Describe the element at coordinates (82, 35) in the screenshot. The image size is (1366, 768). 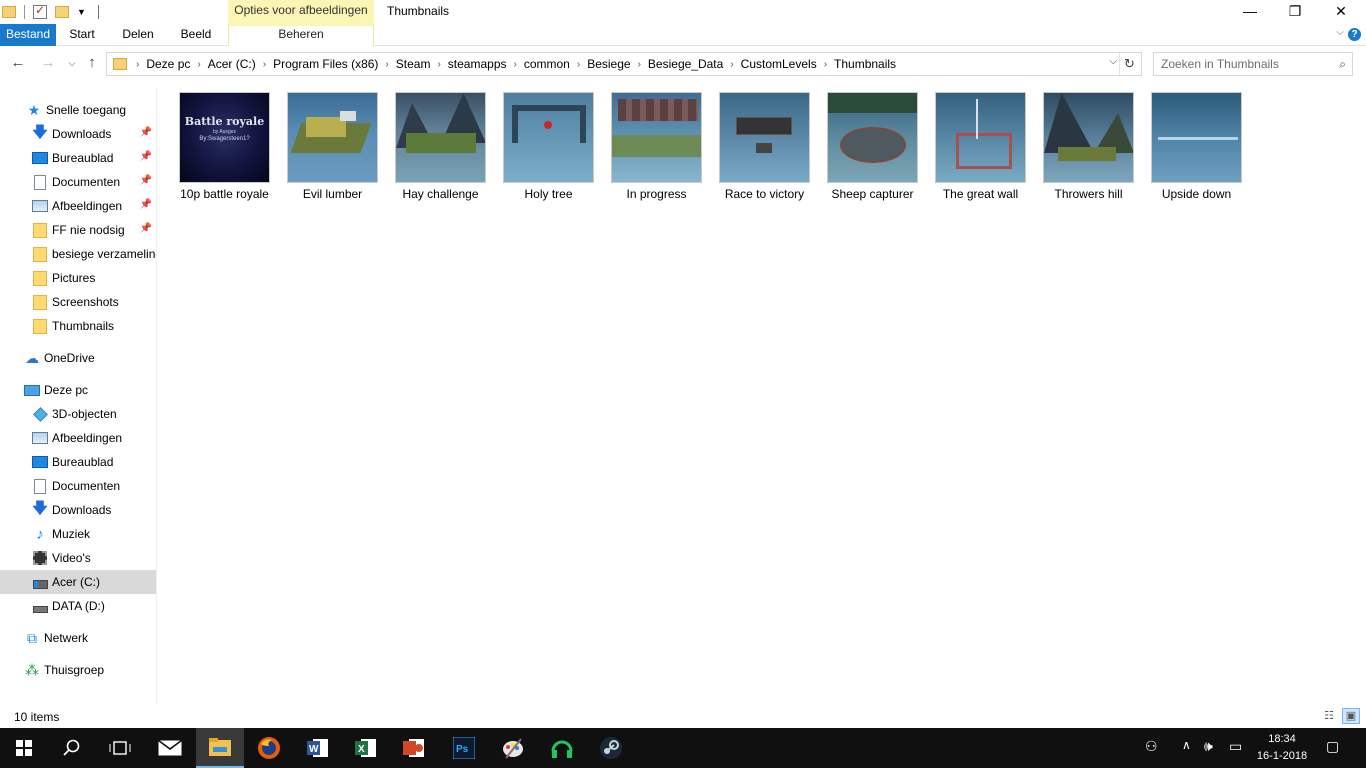
I see `tab-home: Start` at that location.